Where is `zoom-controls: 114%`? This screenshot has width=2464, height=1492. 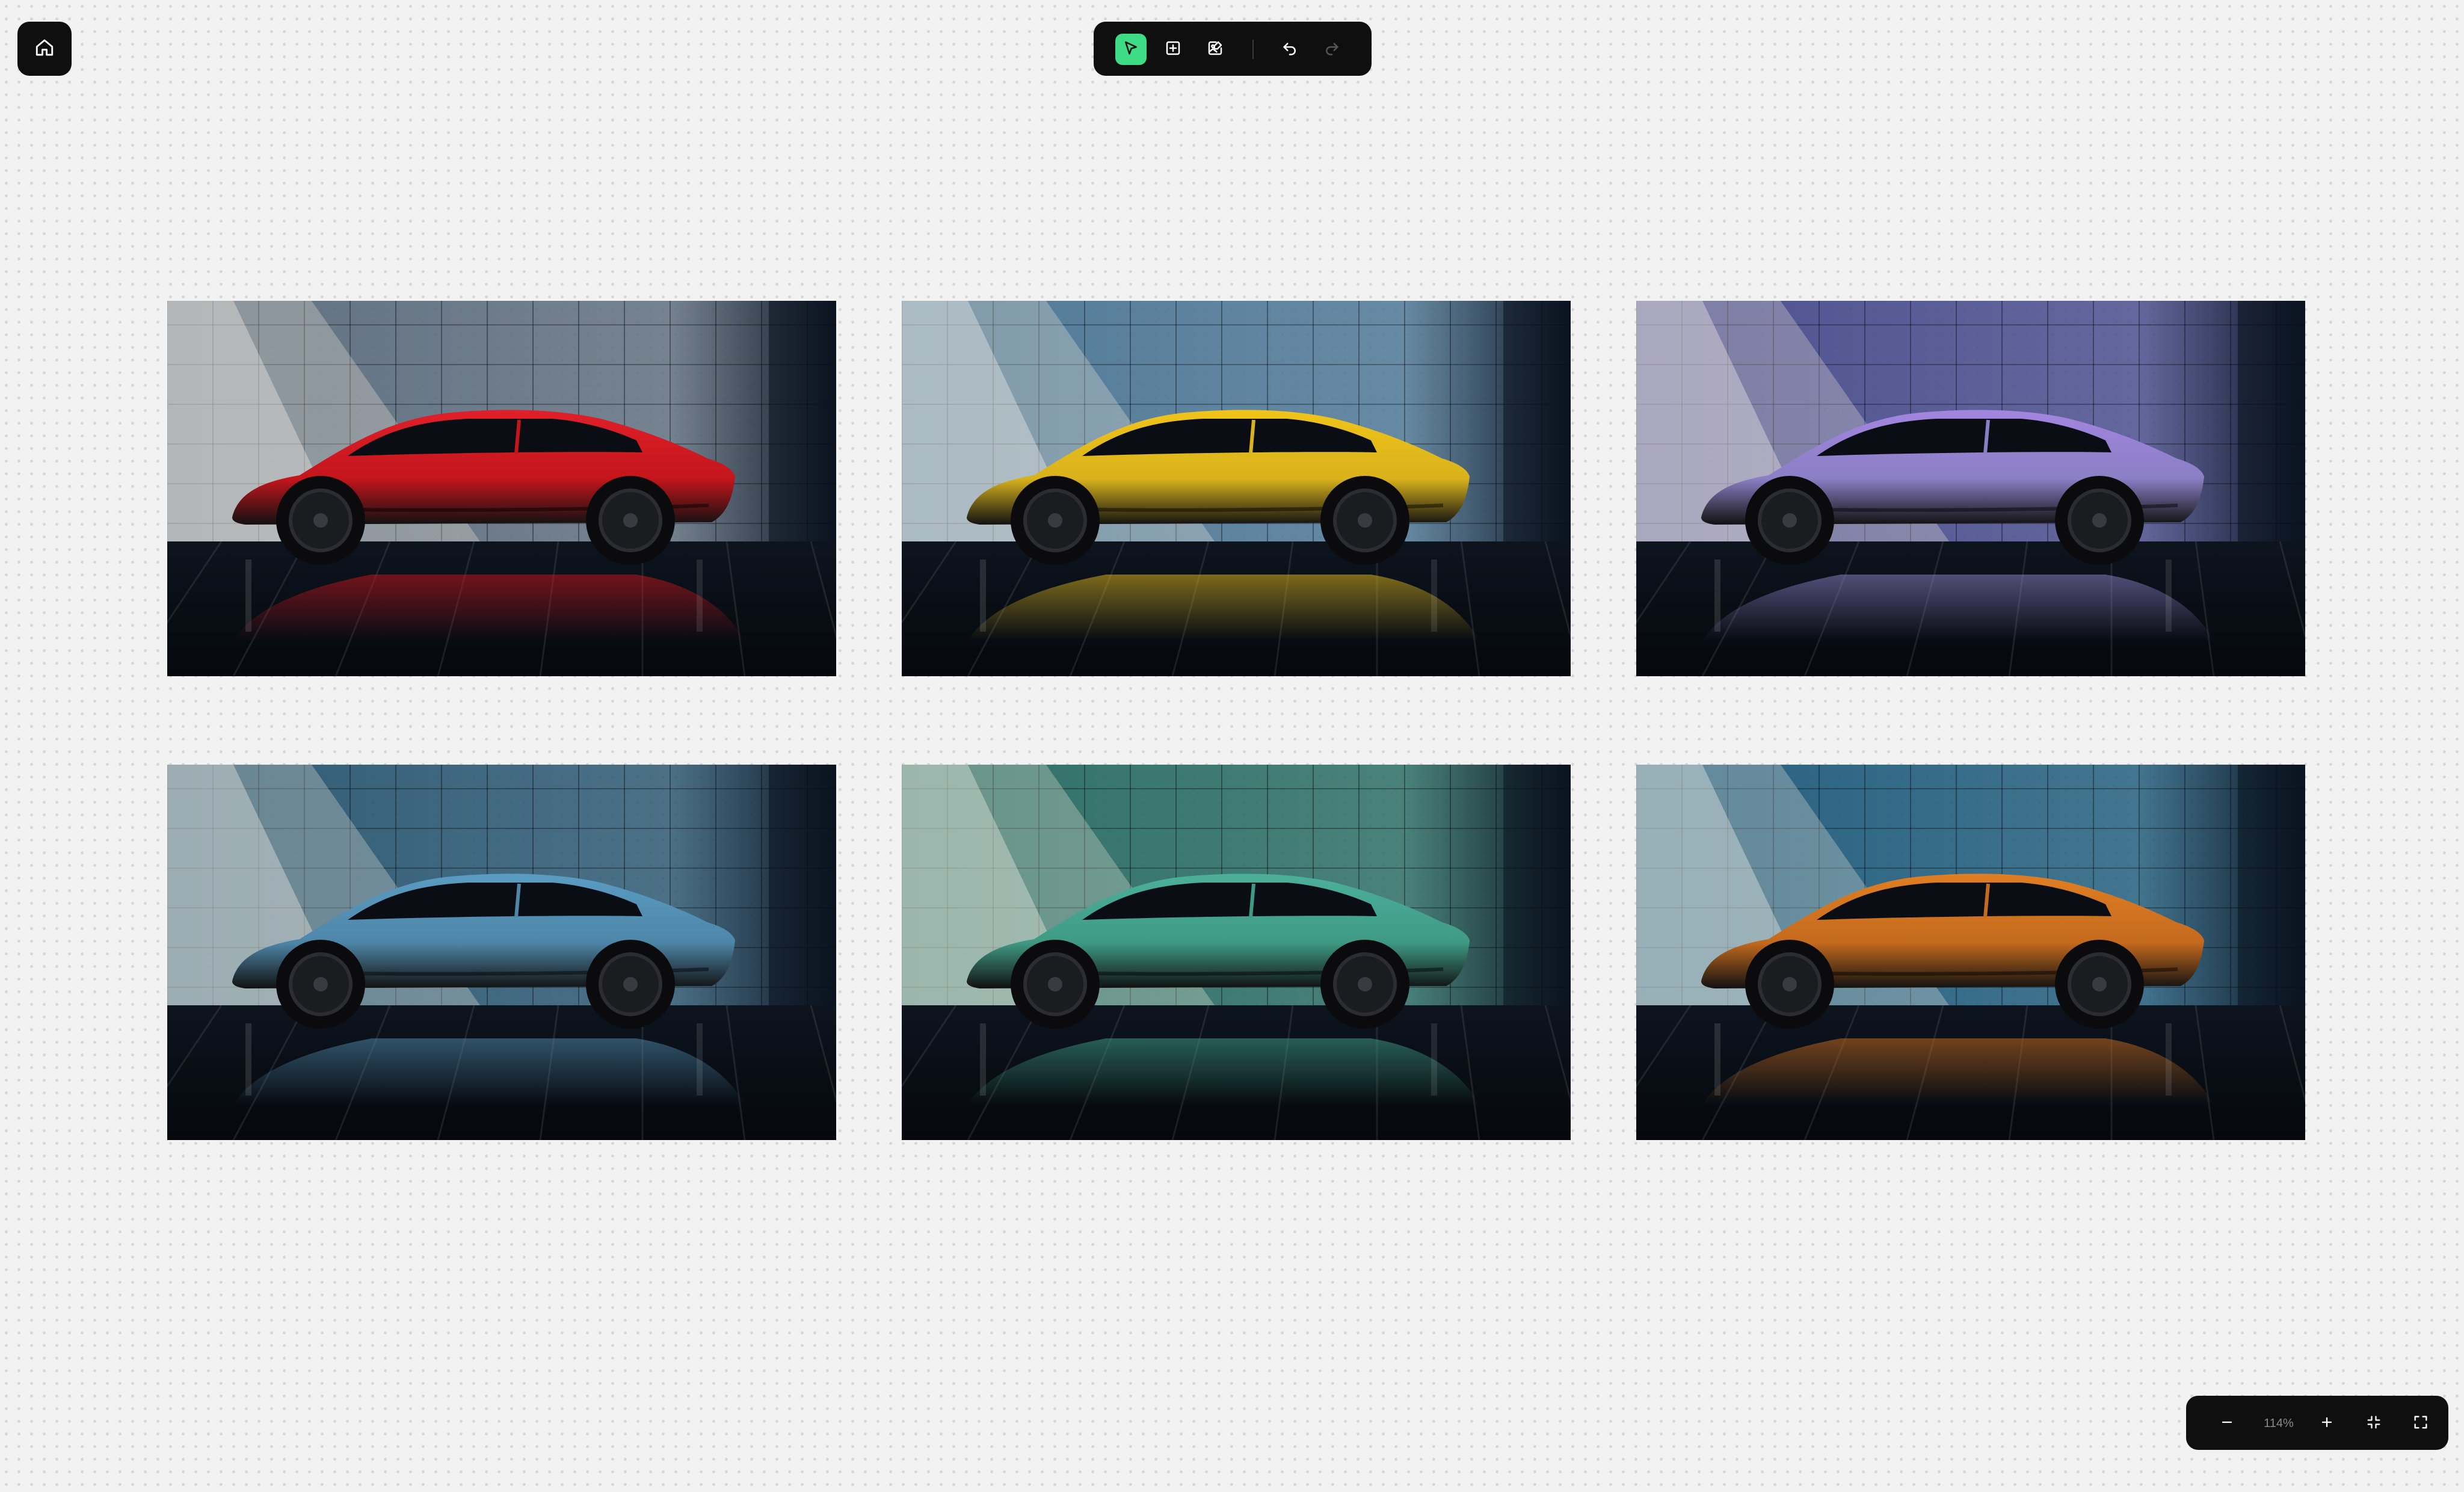
zoom-controls: 114% is located at coordinates (2317, 1423).